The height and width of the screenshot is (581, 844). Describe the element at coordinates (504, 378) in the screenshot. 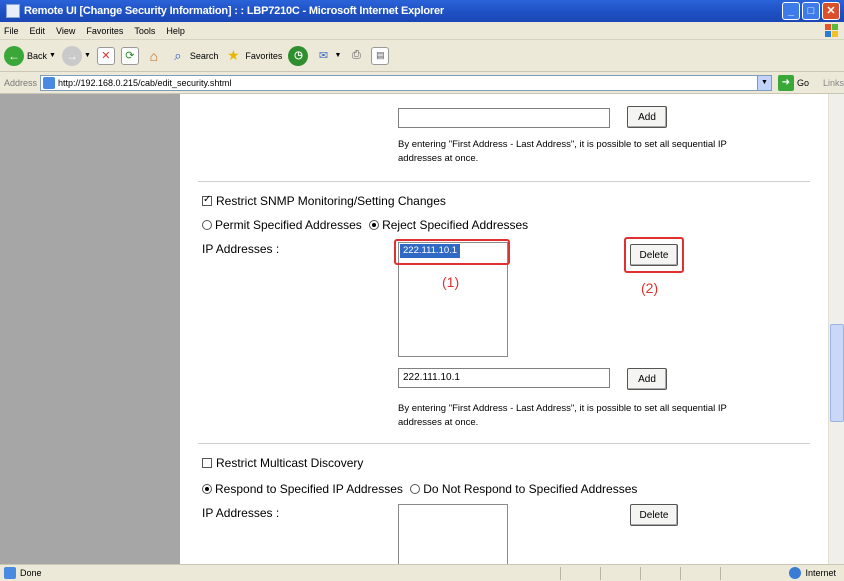

I see `snmp-ip-input: 222.111.10.1` at that location.